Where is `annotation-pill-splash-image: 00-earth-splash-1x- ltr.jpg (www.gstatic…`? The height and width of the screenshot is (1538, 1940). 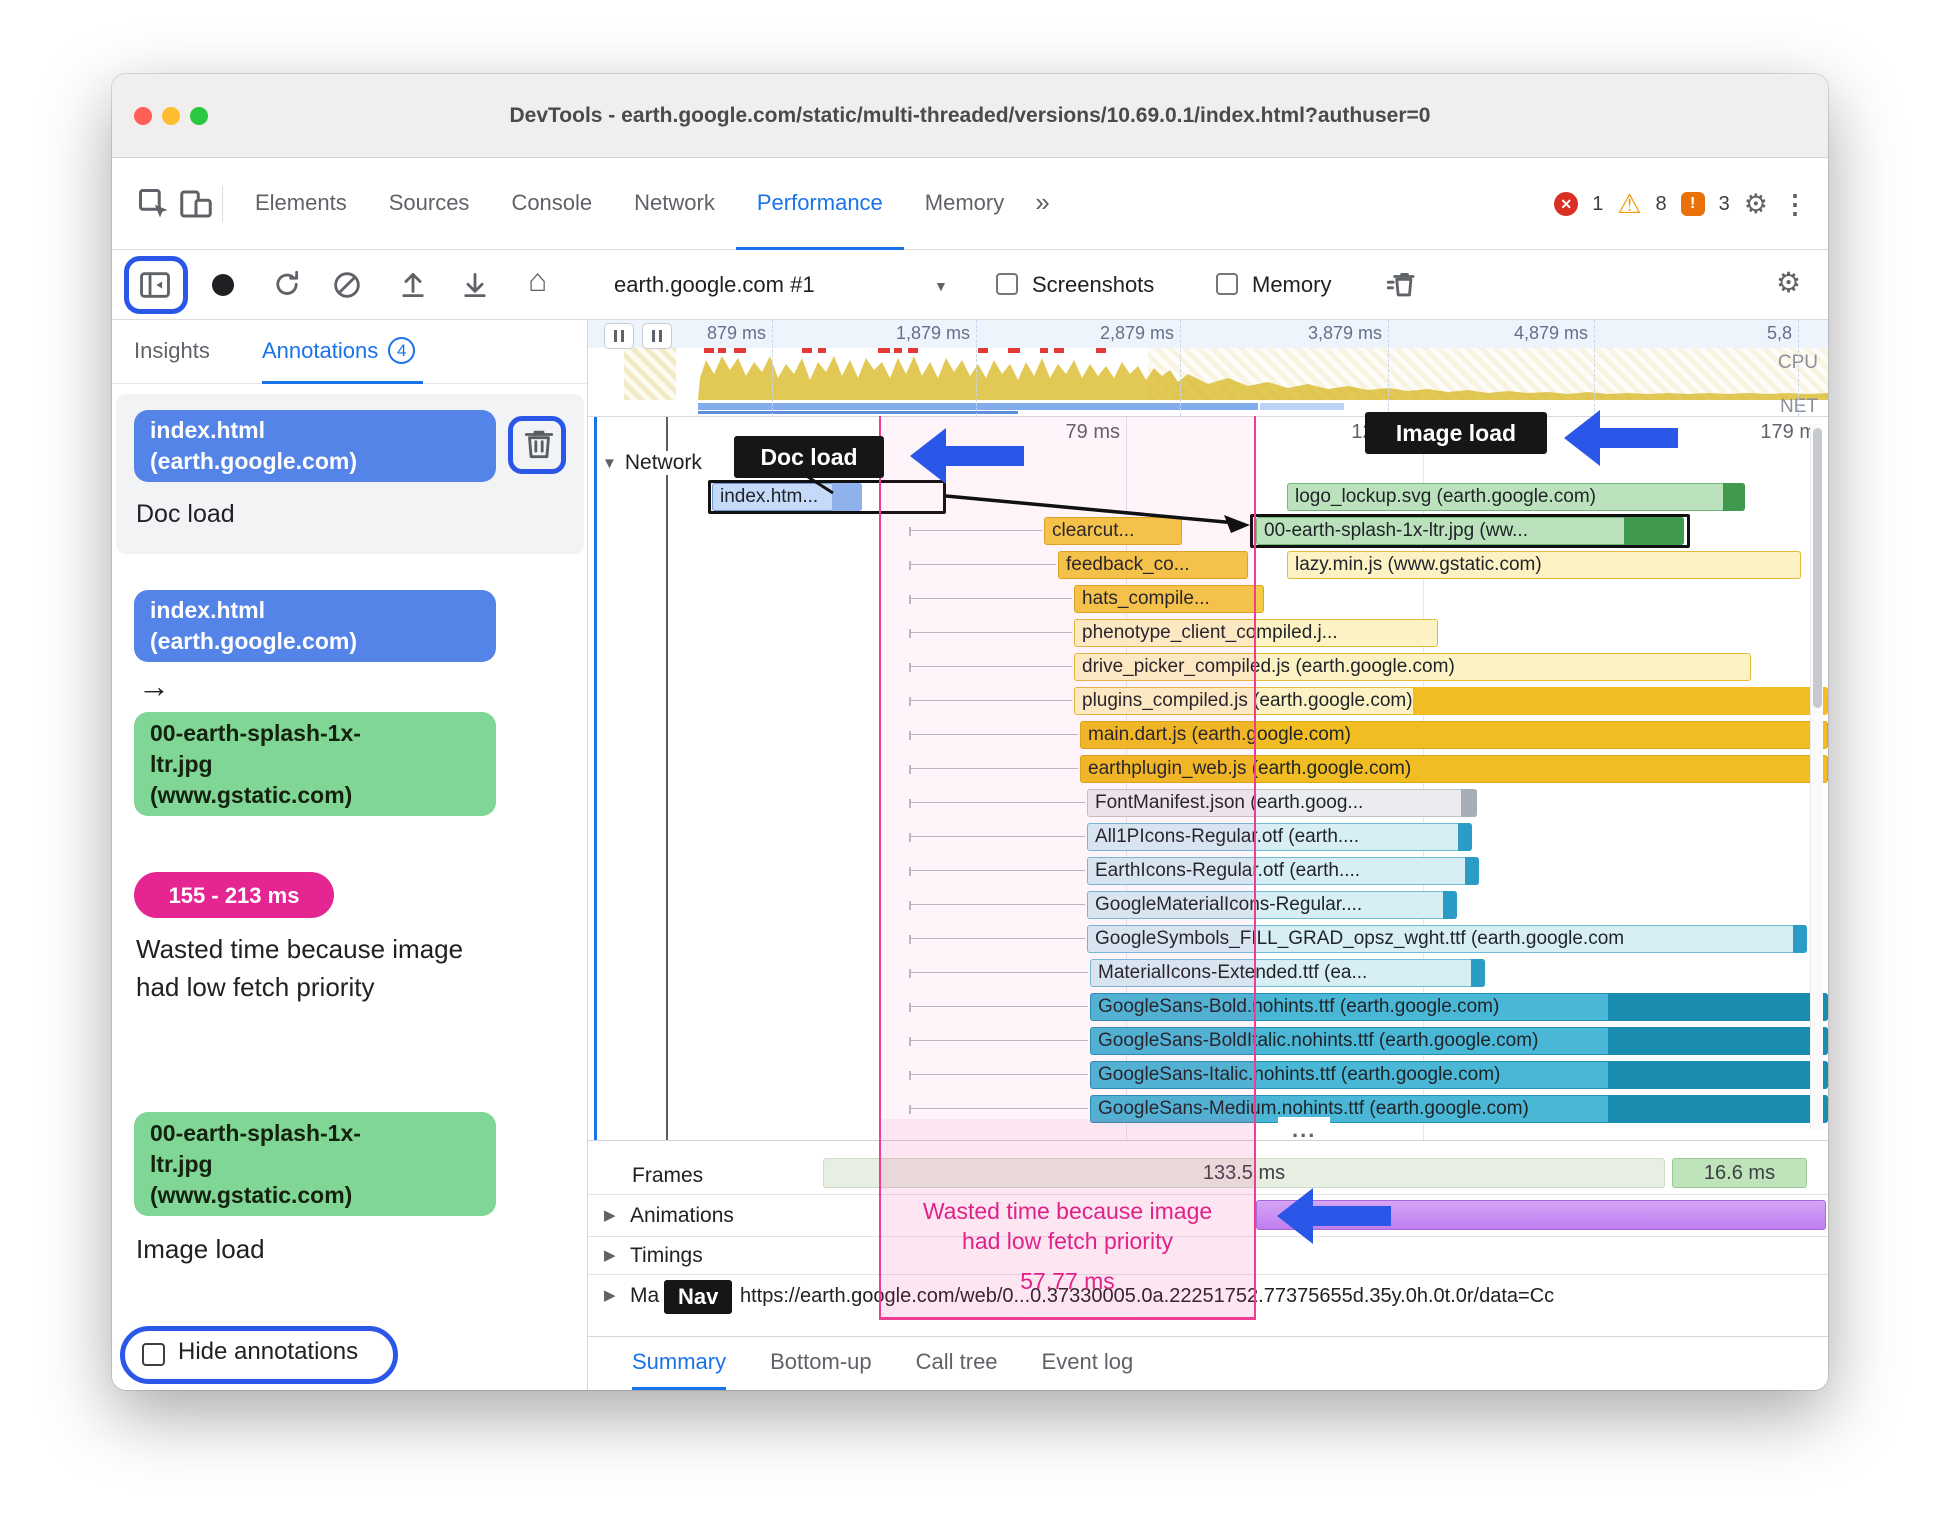
annotation-pill-splash-image: 00-earth-splash-1x- ltr.jpg (www.gstatic… is located at coordinates (315, 1164).